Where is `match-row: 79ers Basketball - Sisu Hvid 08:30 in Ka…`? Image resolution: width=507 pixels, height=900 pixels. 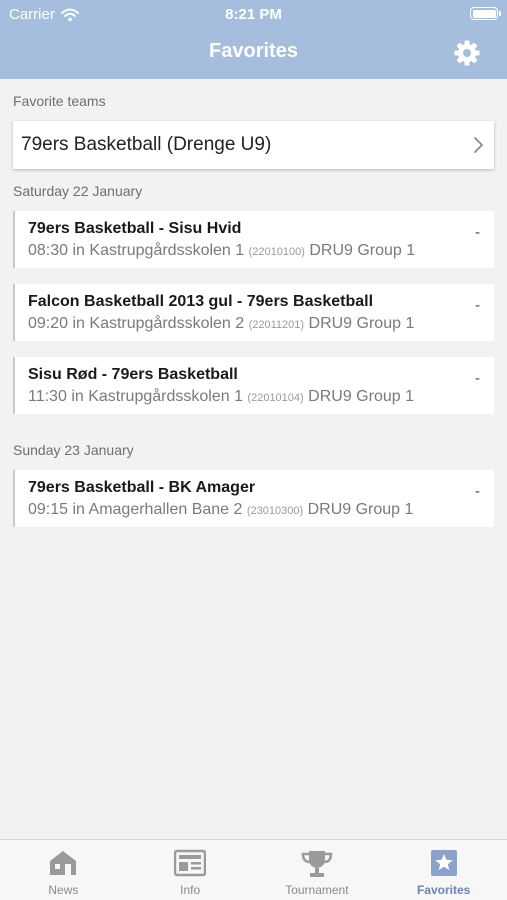
match-row: 79ers Basketball - Sisu Hvid 08:30 in Ka… is located at coordinates (253, 239).